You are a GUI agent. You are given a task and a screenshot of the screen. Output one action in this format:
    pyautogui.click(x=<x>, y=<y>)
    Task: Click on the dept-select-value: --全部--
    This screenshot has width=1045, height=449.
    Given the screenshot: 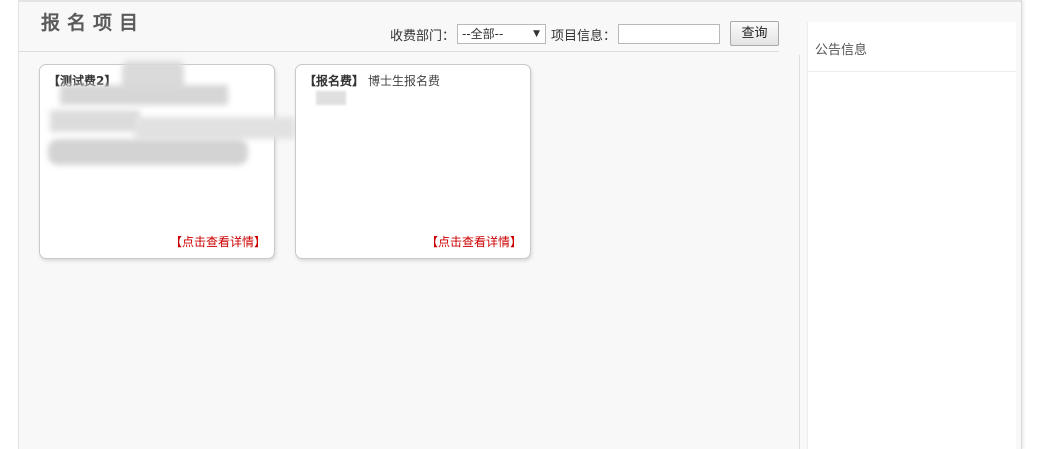 What is the action you would take?
    pyautogui.click(x=483, y=34)
    